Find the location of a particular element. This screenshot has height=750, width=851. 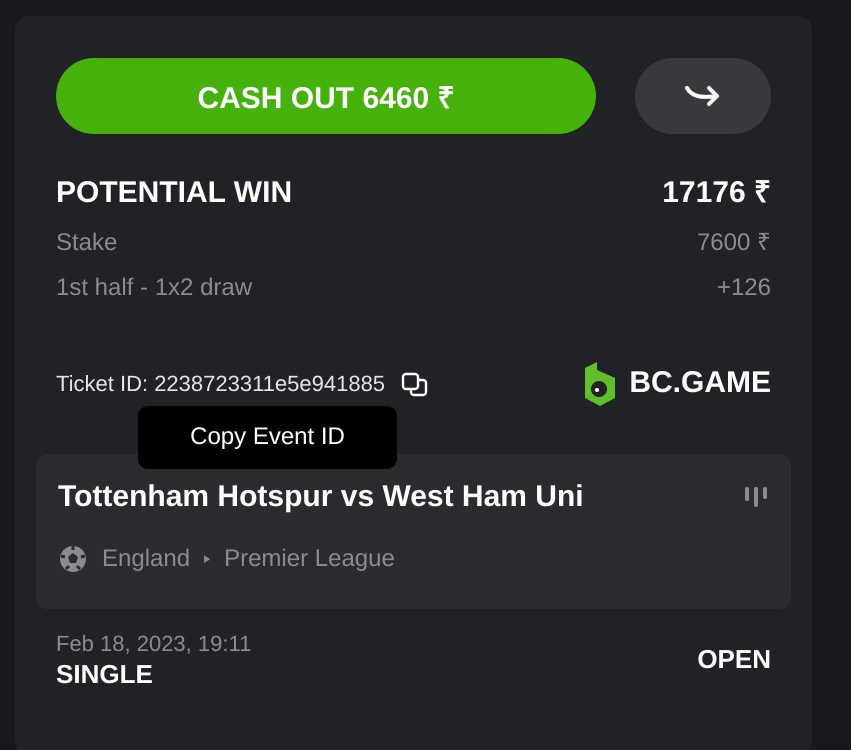

ticket-id: Ticket ID: 2238723311e5e941885 is located at coordinates (221, 383).